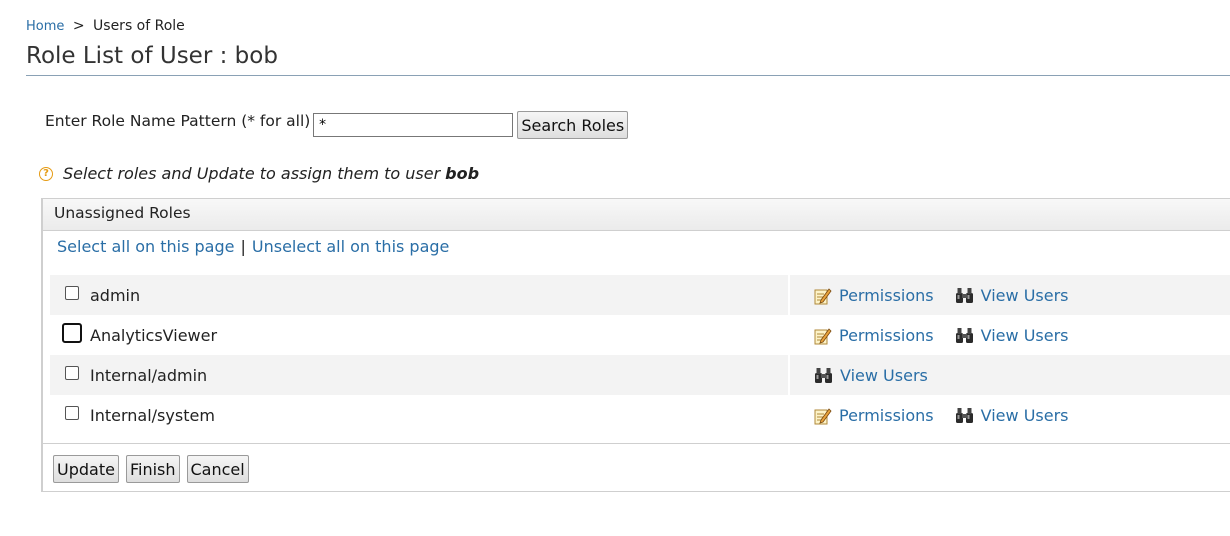 Image resolution: width=1230 pixels, height=536 pixels. Describe the element at coordinates (217, 469) in the screenshot. I see `cancel-button: Cancel` at that location.